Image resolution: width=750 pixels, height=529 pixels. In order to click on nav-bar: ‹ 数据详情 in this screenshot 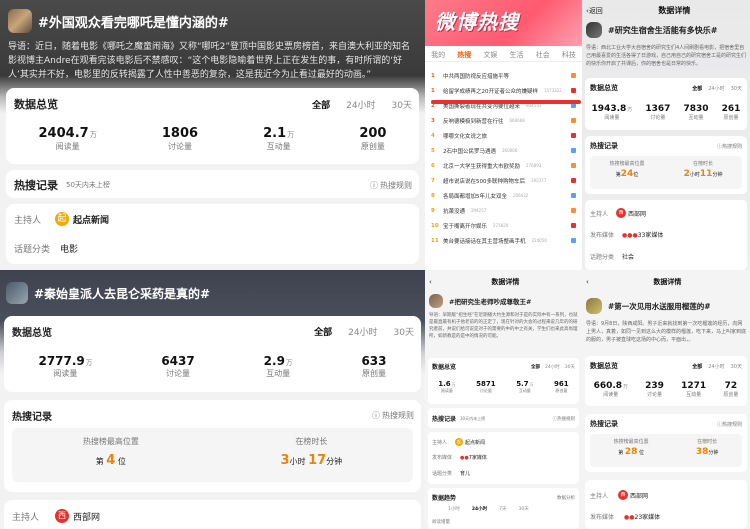, I will do `click(666, 282)`.